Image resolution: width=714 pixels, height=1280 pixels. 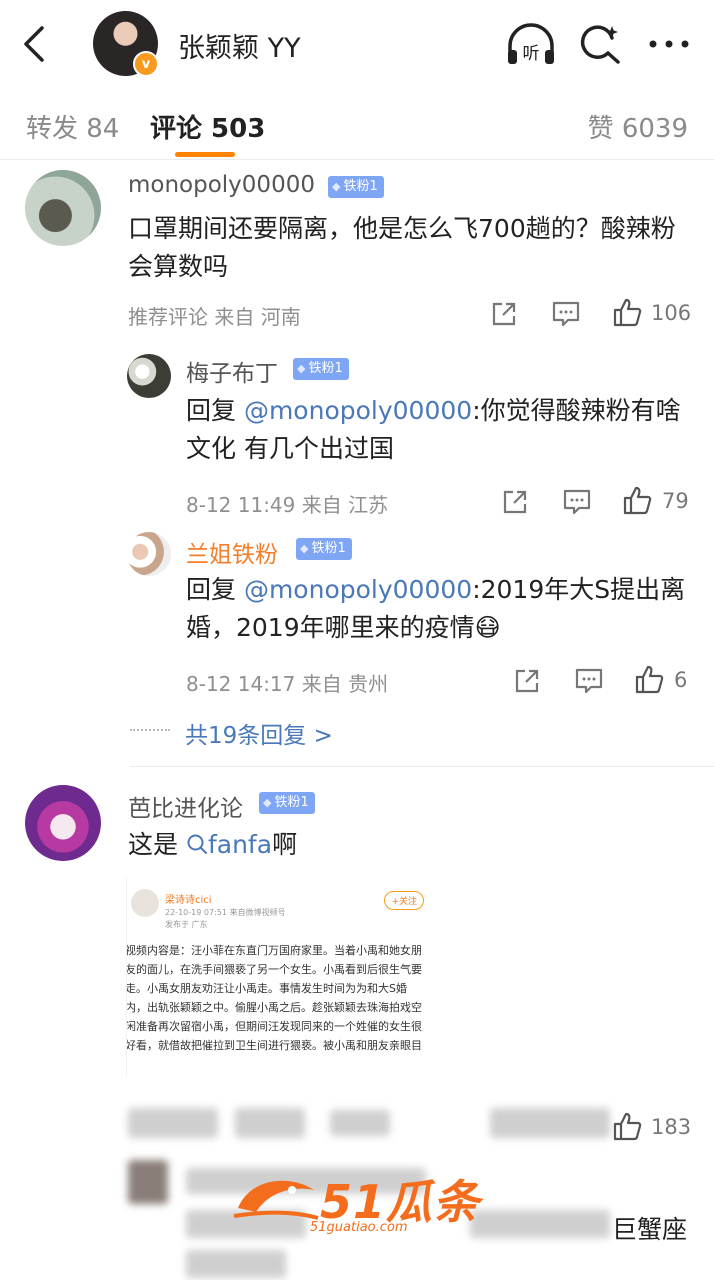 What do you see at coordinates (214, 317) in the screenshot?
I see `comment-meta: 推荐评论 来自 河南` at bounding box center [214, 317].